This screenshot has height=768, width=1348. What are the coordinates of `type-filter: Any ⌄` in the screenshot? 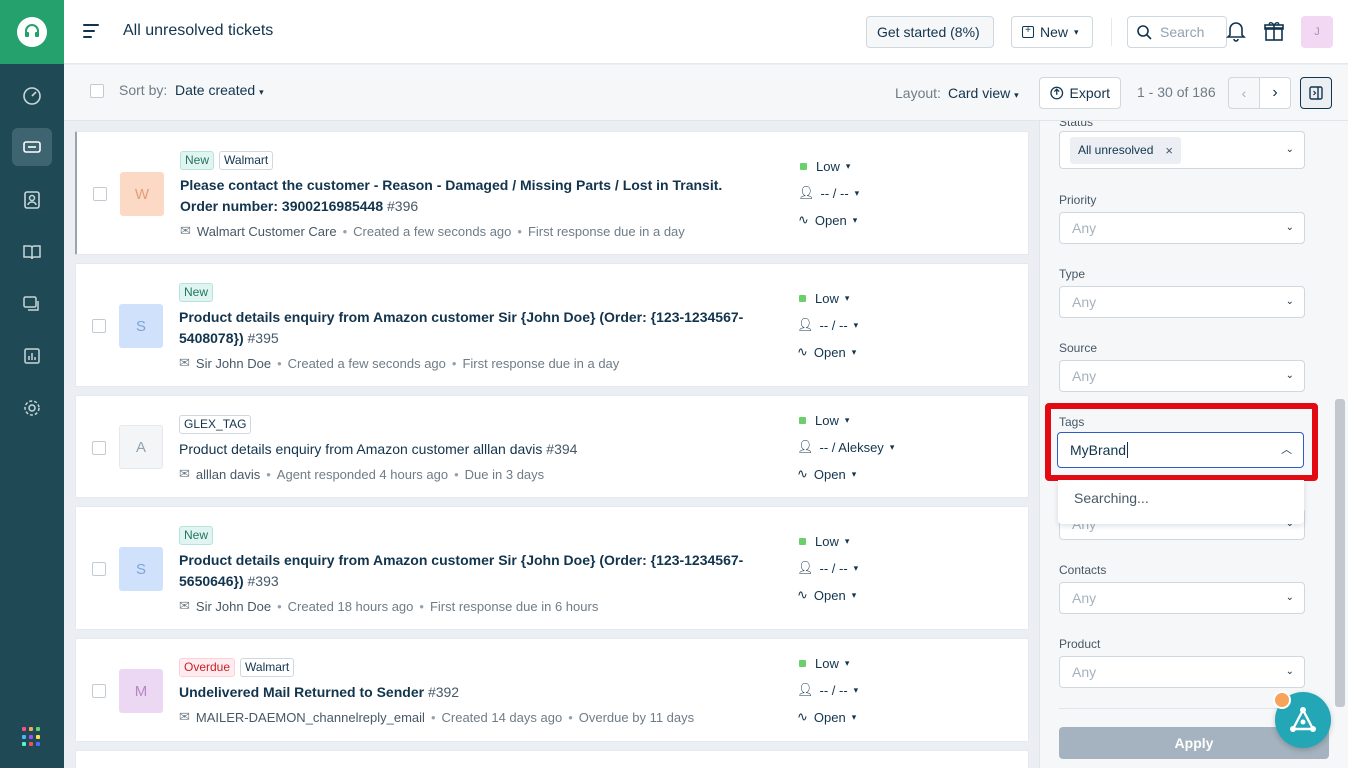 It's located at (1182, 302).